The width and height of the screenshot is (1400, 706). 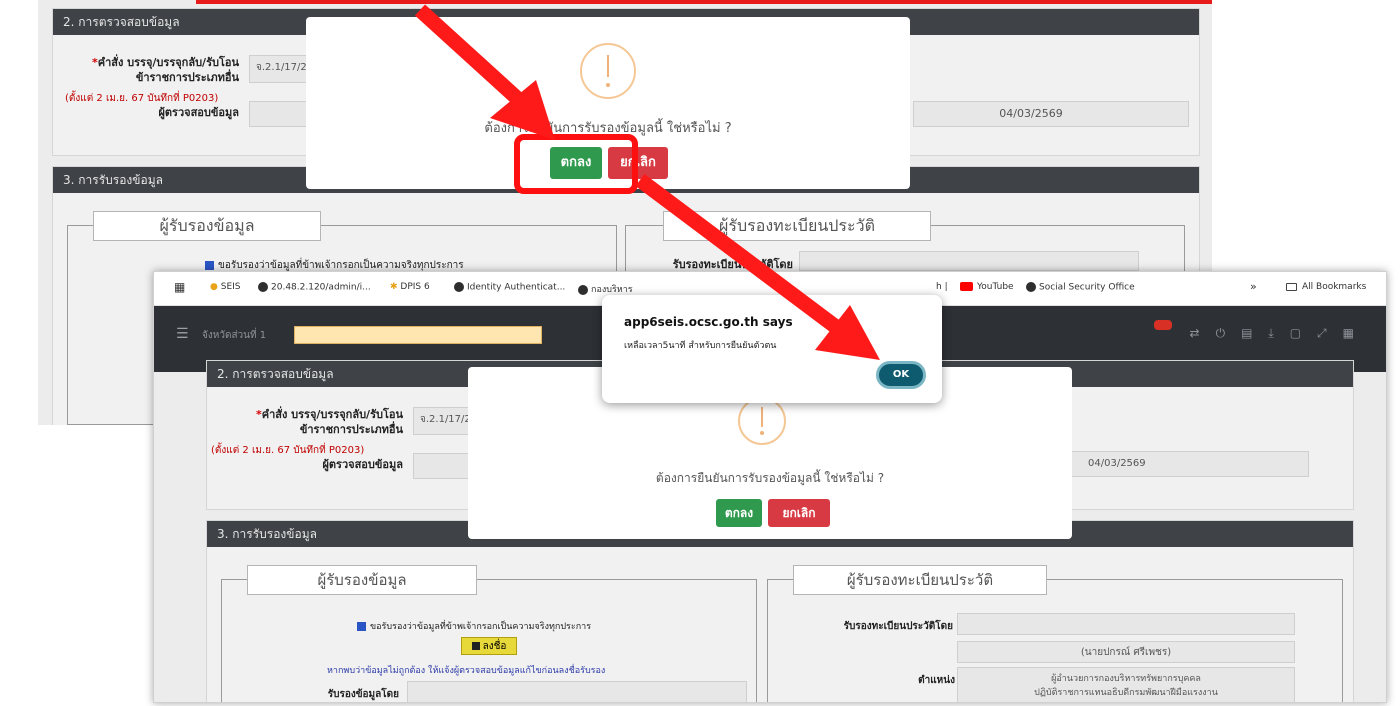 I want to click on bookmark-youtube: YouTube, so click(x=987, y=287).